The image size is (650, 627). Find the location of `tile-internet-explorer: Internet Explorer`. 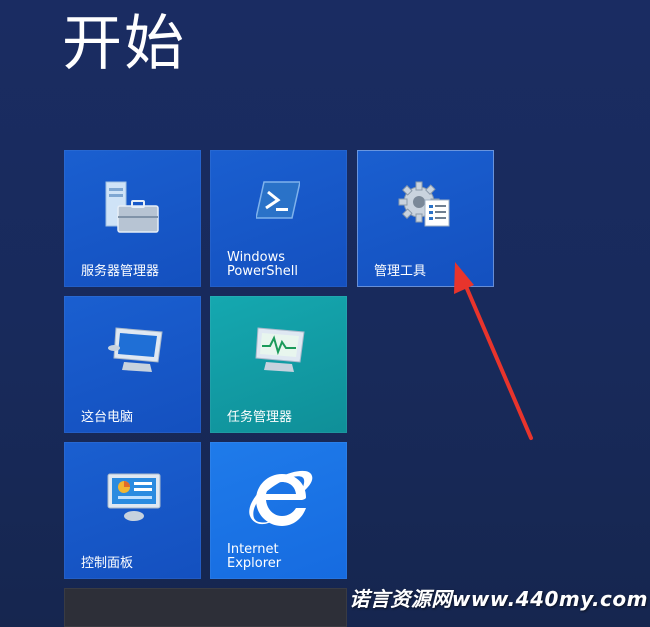

tile-internet-explorer: Internet Explorer is located at coordinates (278, 510).